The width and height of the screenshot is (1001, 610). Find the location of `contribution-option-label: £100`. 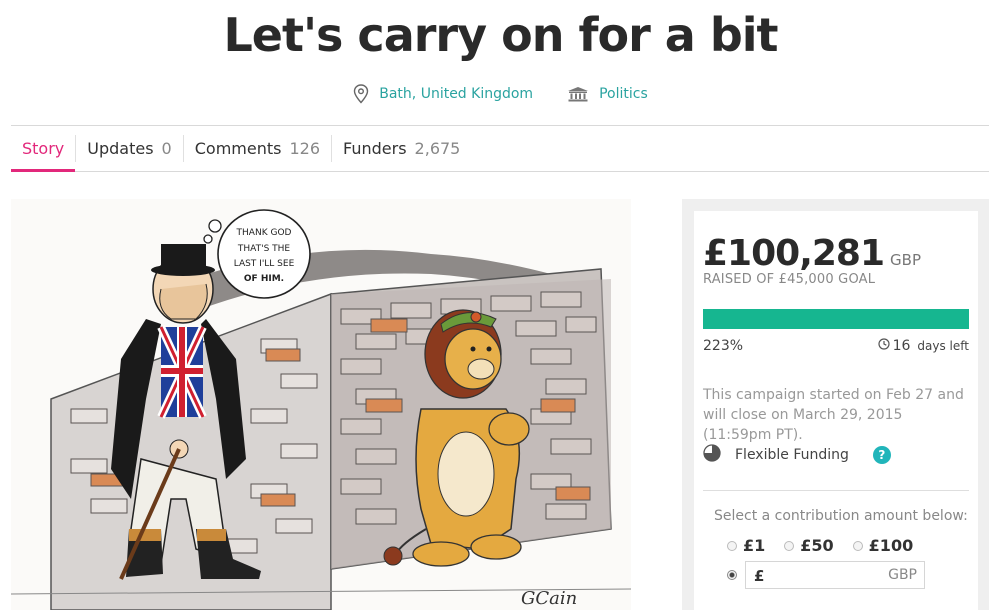

contribution-option-label: £100 is located at coordinates (891, 545).